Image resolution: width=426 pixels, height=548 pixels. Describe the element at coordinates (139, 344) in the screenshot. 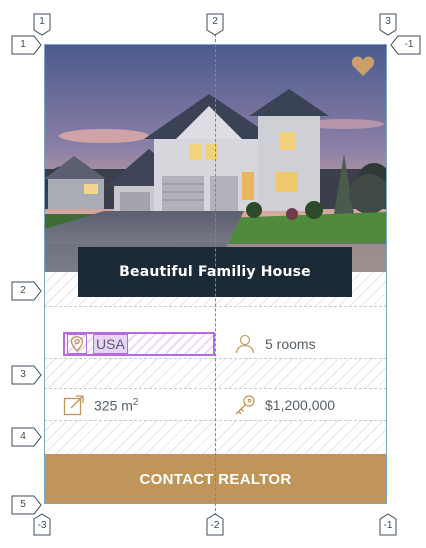

I see `feature-country: USA` at that location.